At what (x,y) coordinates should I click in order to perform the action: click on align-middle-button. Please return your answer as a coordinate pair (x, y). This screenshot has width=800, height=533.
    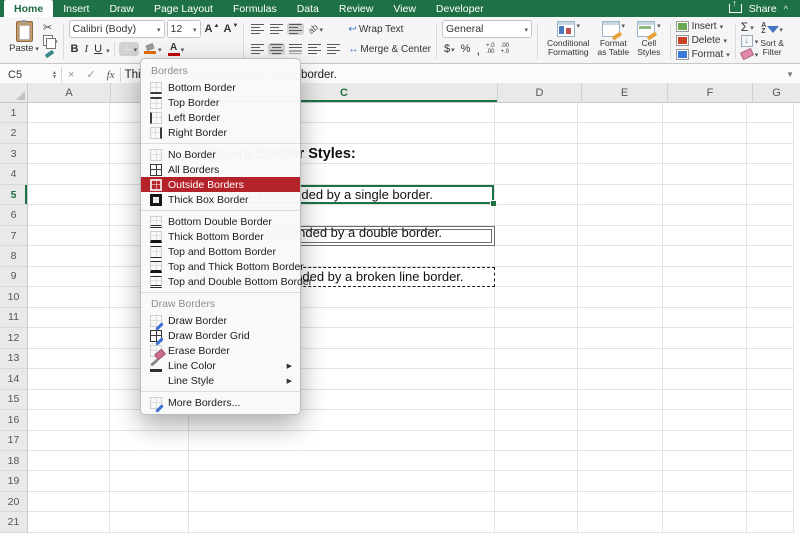
    Looking at the image, I should click on (276, 29).